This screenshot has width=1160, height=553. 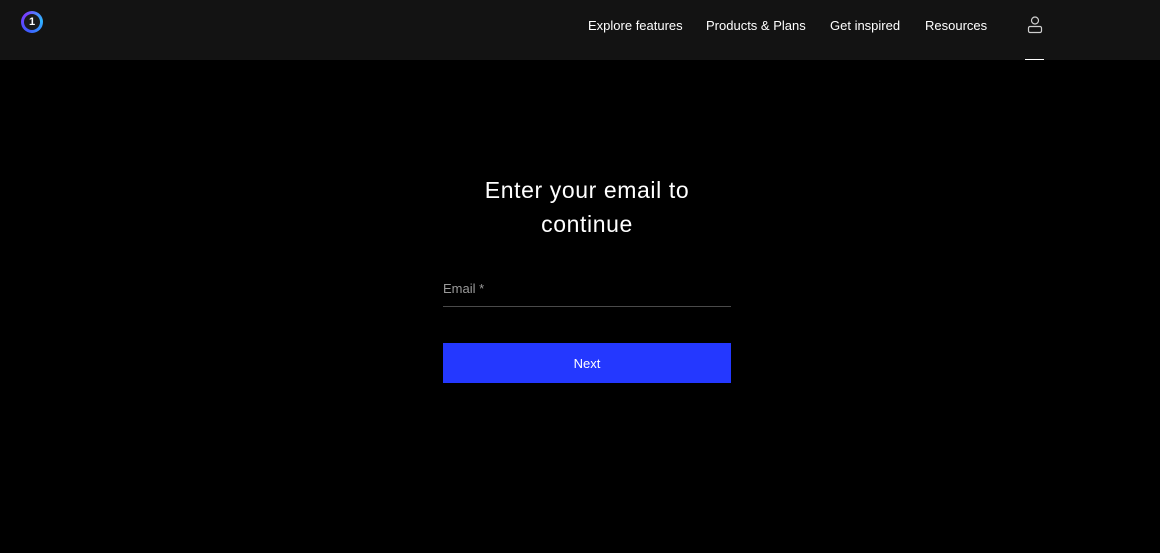 I want to click on nav-resources: Resources, so click(x=956, y=26).